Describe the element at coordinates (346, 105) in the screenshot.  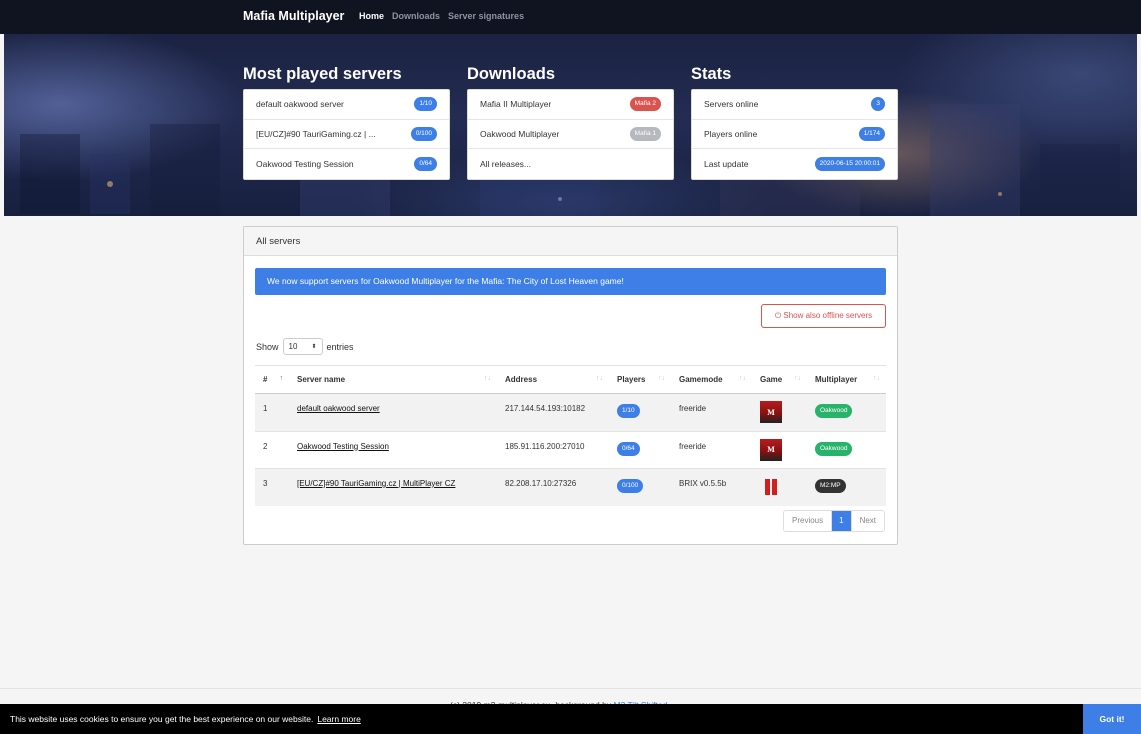
I see `most-played-item: default oakwood server 1/10` at that location.